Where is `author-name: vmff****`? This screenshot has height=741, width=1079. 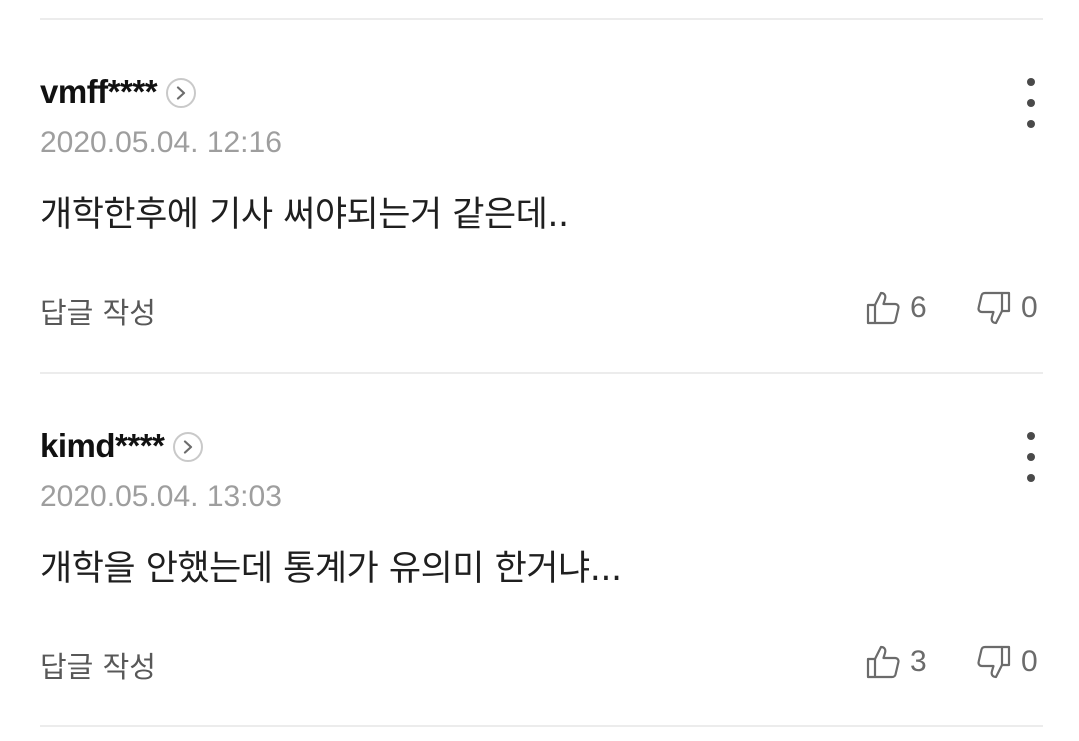 author-name: vmff**** is located at coordinates (99, 92).